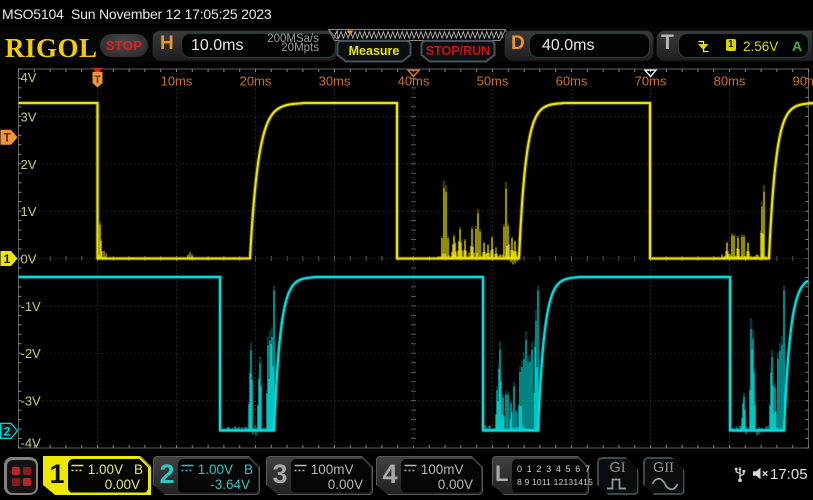 Image resolution: width=813 pixels, height=500 pixels. What do you see at coordinates (730, 81) in the screenshot?
I see `svg-text: 80ms` at bounding box center [730, 81].